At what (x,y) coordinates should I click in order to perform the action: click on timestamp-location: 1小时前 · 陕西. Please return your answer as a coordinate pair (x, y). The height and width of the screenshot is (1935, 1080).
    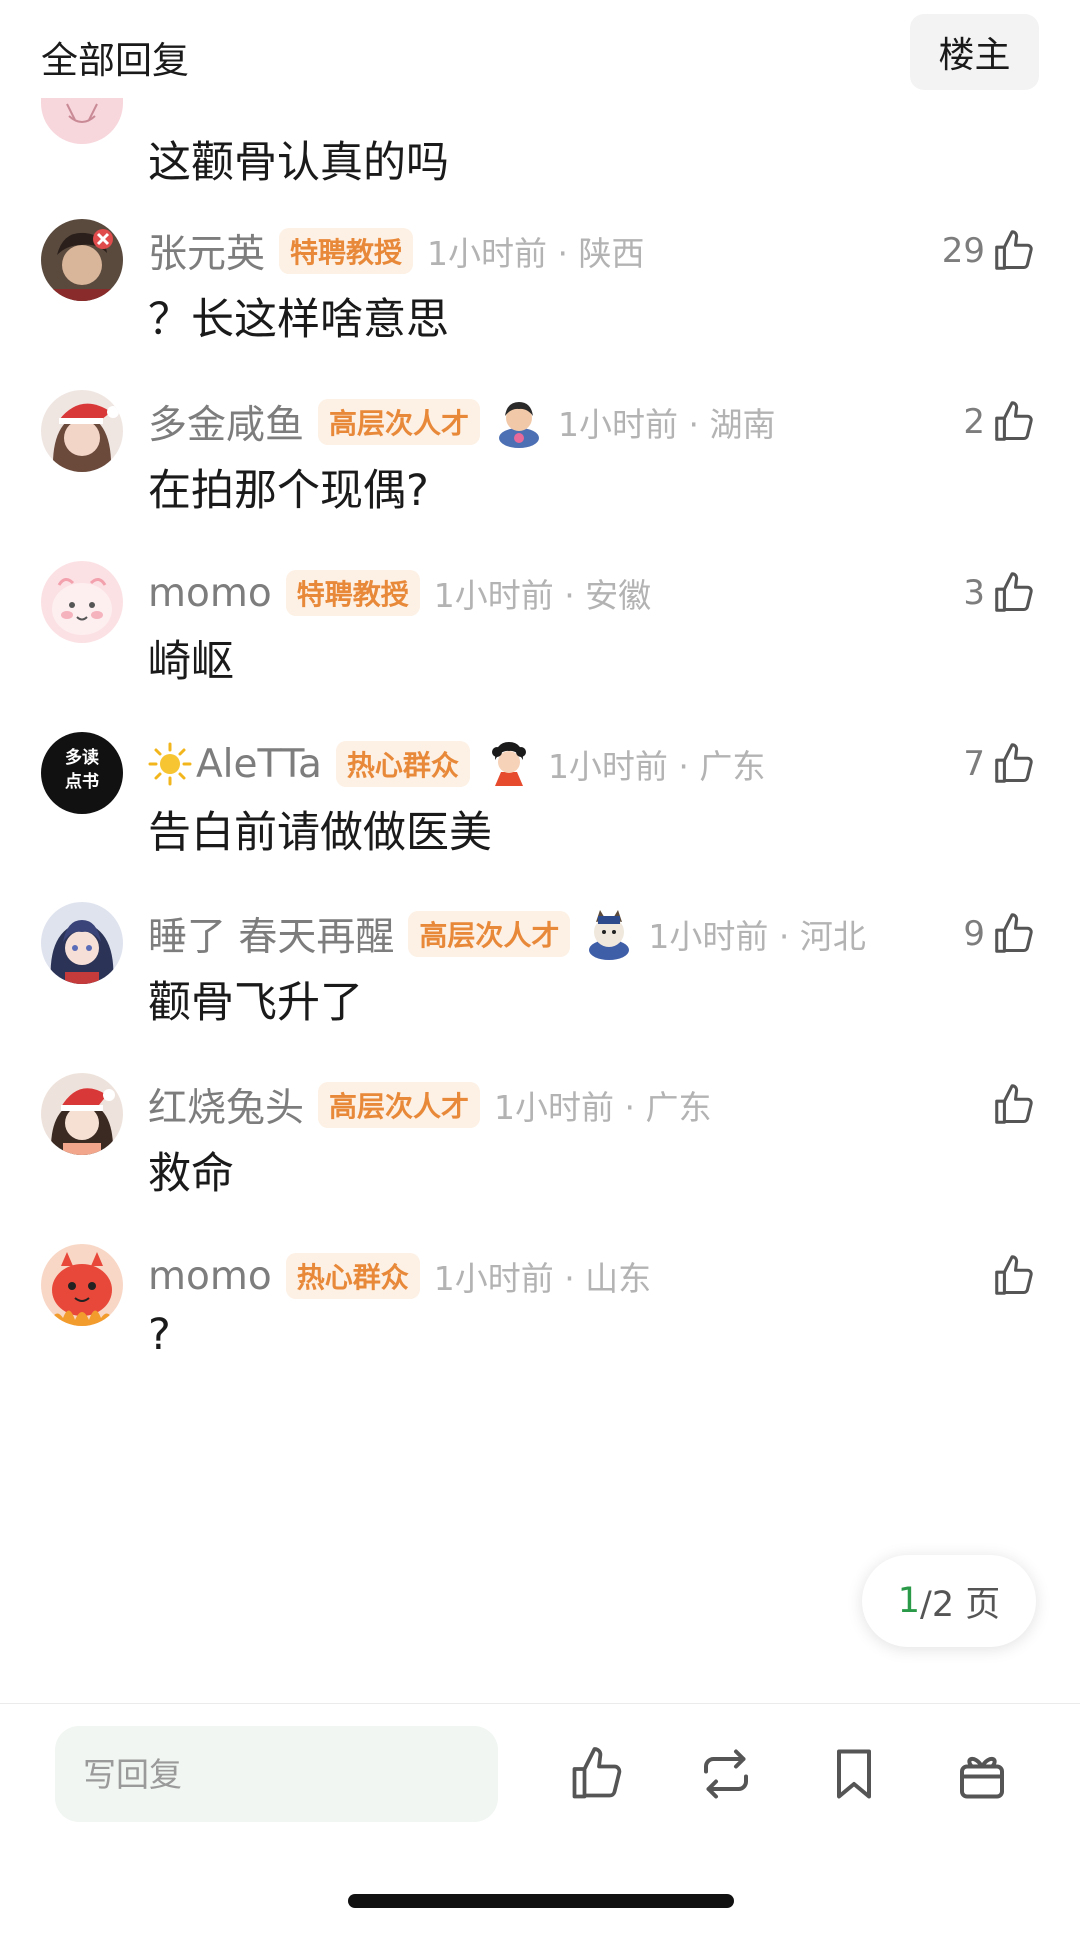
    Looking at the image, I should click on (536, 253).